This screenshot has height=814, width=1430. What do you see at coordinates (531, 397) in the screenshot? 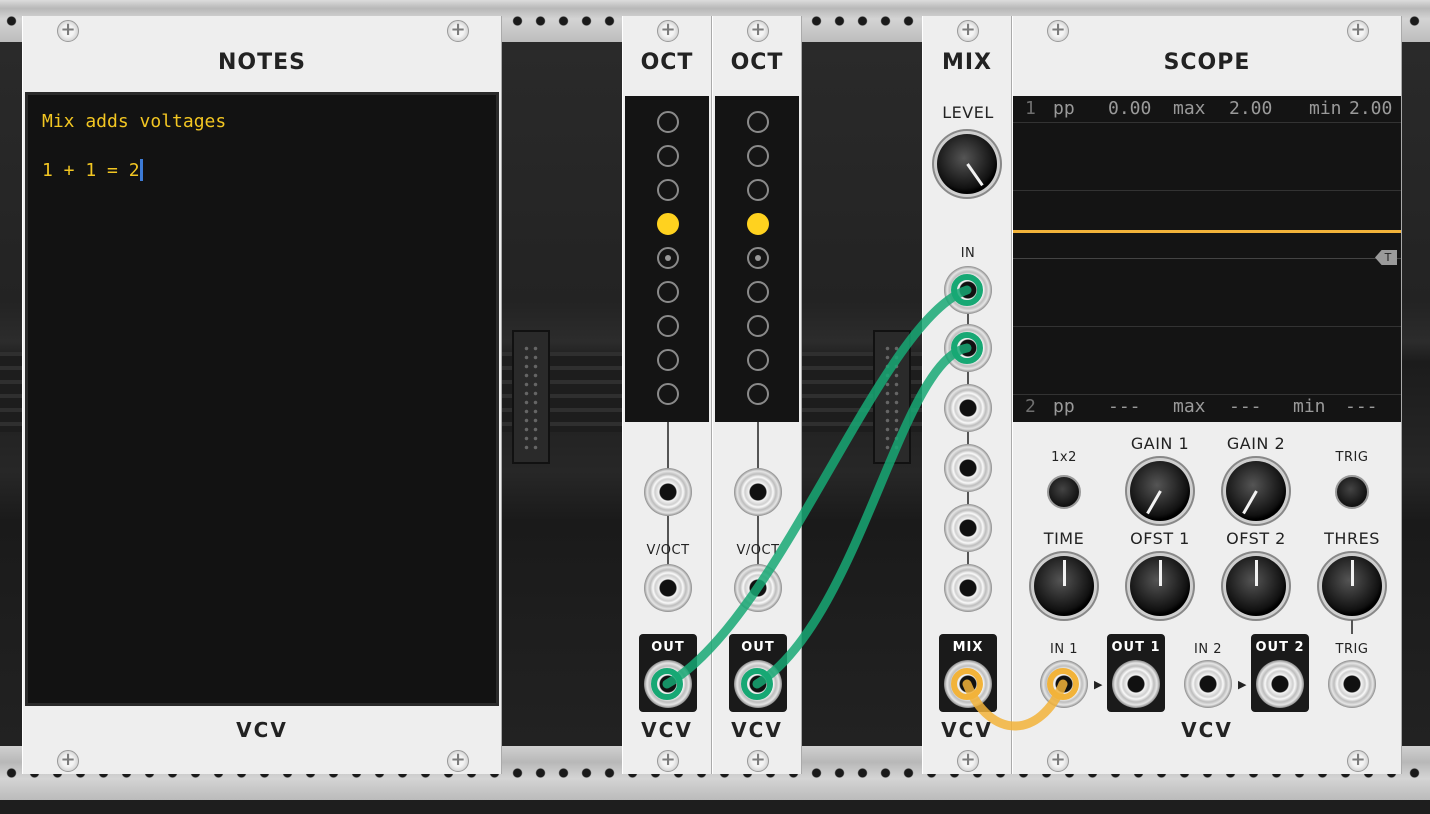
I see `rack-connector` at bounding box center [531, 397].